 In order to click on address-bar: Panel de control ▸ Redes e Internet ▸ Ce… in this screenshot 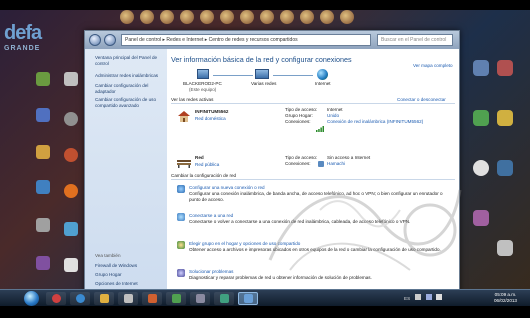, I will do `click(246, 40)`.